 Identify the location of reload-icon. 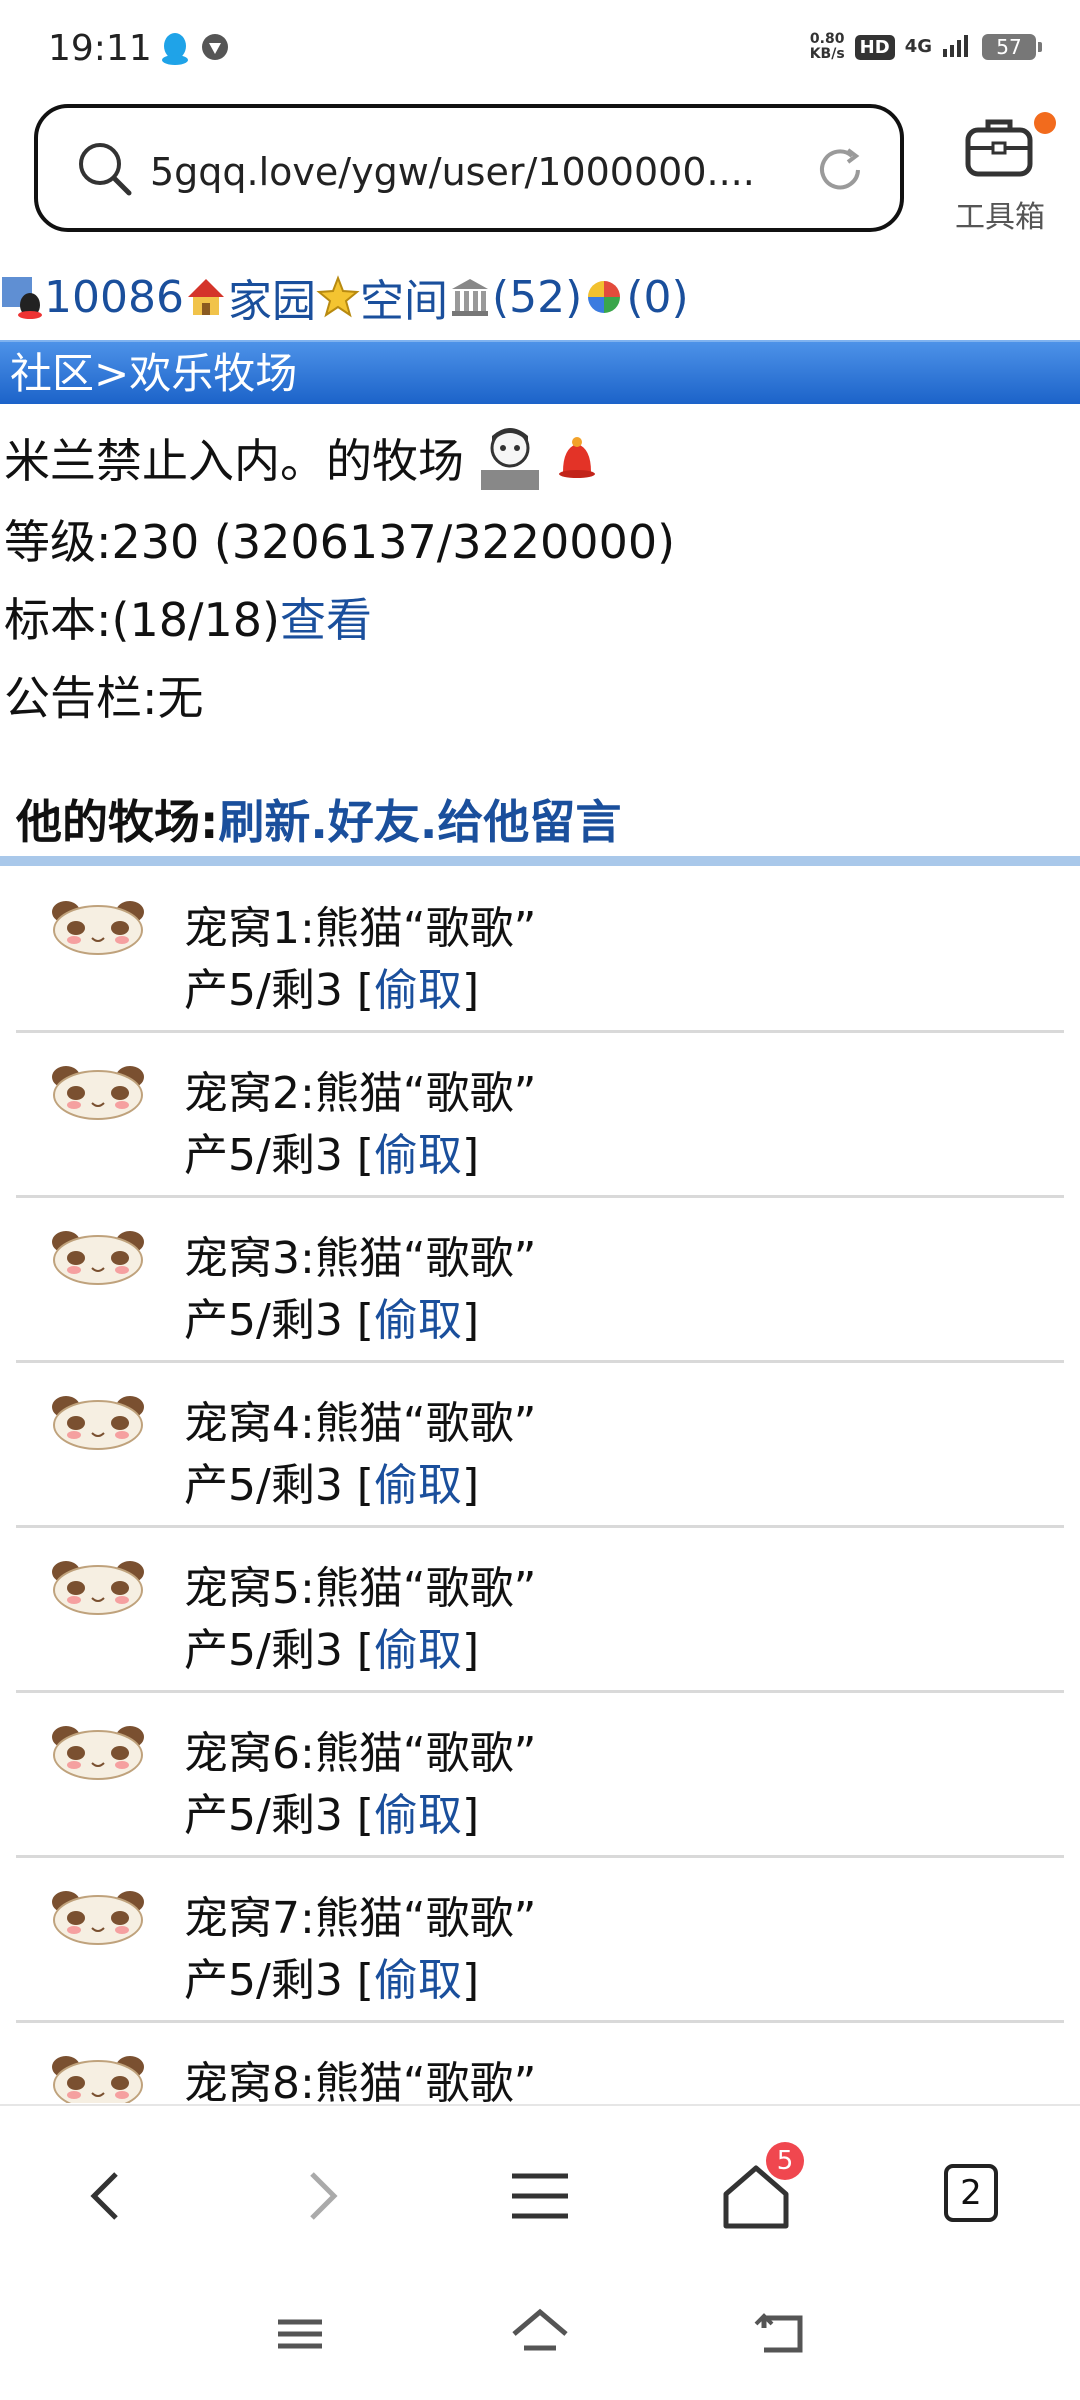
(840, 172).